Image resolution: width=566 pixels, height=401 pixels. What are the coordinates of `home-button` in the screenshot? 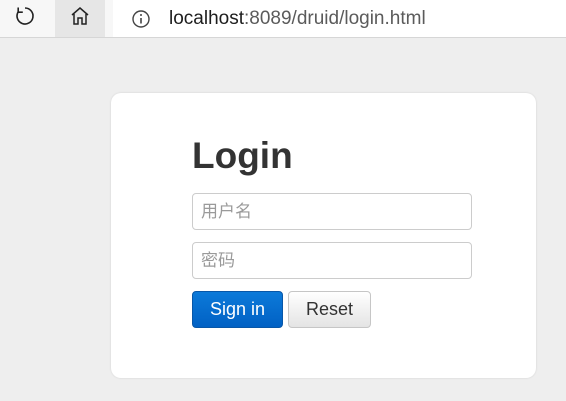 It's located at (80, 18).